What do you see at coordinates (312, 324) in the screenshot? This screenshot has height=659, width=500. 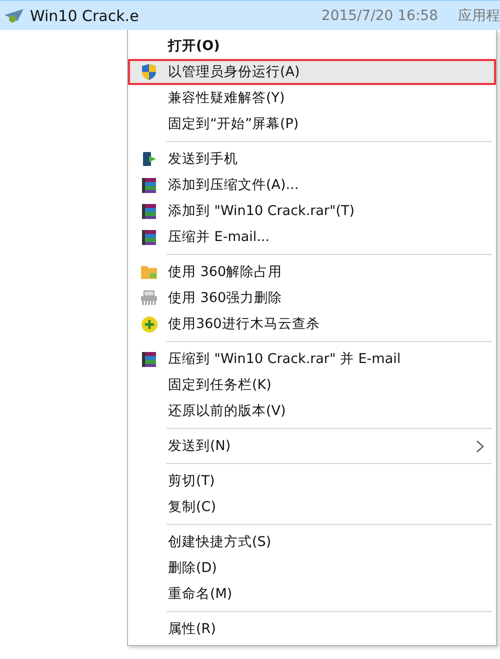 I see `menu-item: 使用360进行木马云查杀` at bounding box center [312, 324].